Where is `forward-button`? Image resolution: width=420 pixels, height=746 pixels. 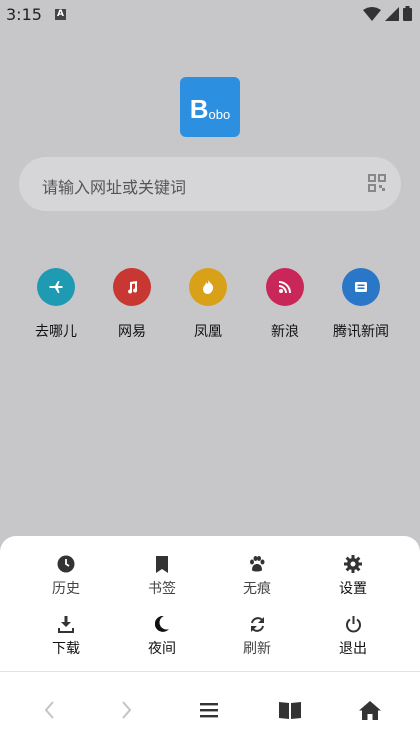 forward-button is located at coordinates (127, 710).